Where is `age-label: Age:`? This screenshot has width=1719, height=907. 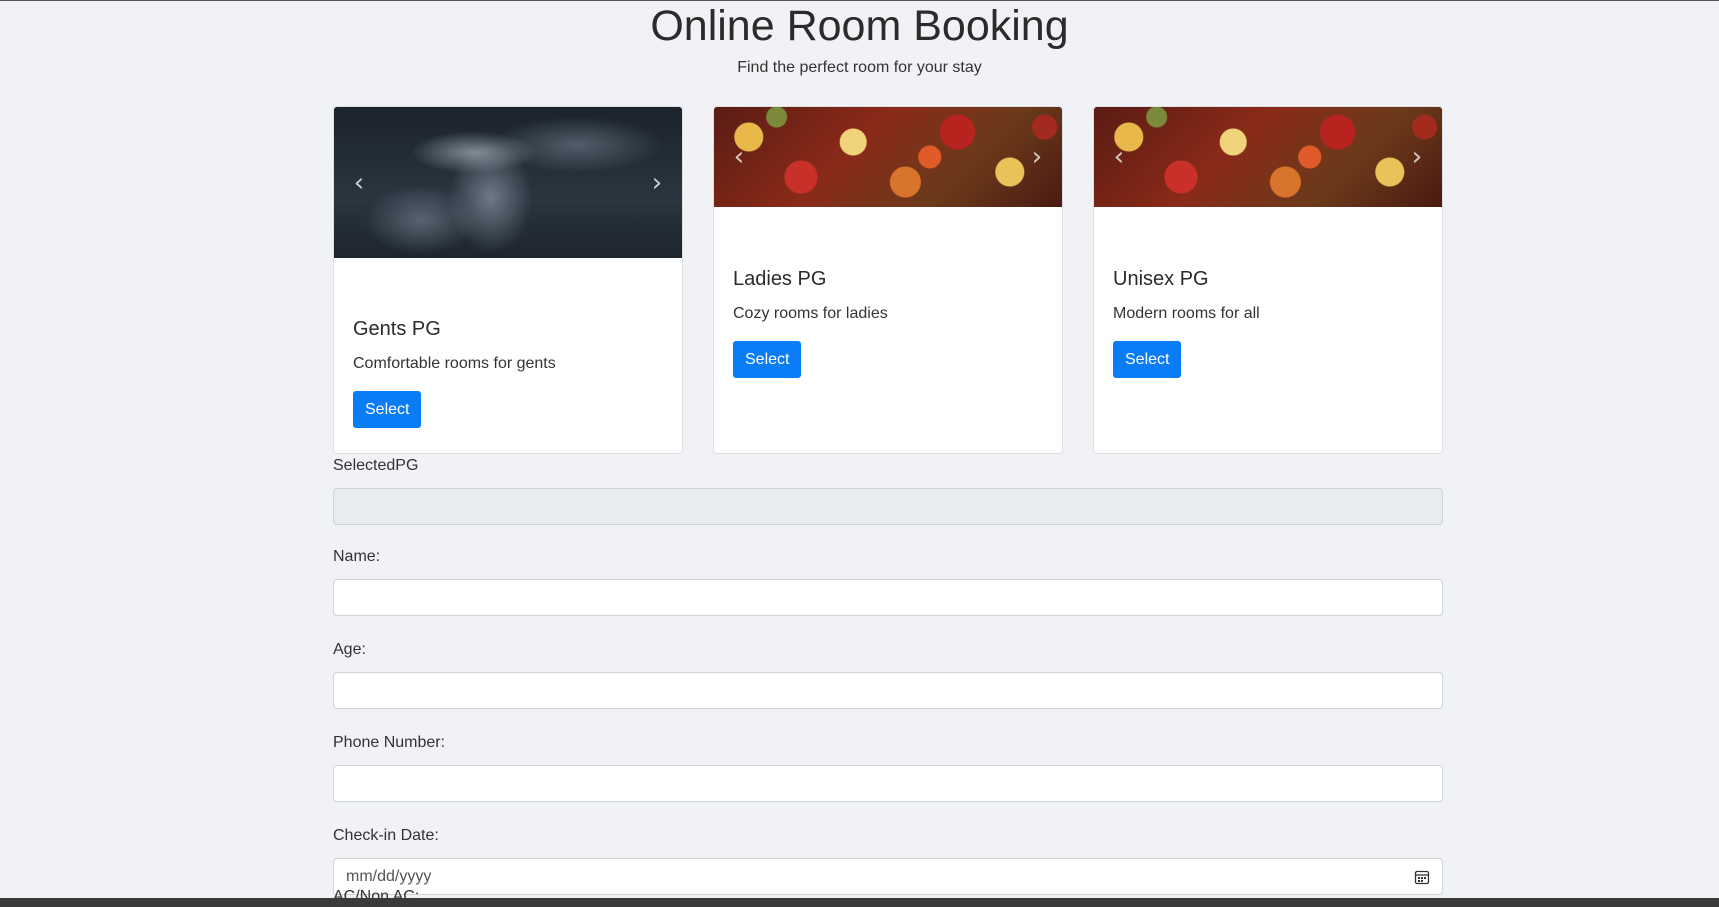 age-label: Age: is located at coordinates (349, 649).